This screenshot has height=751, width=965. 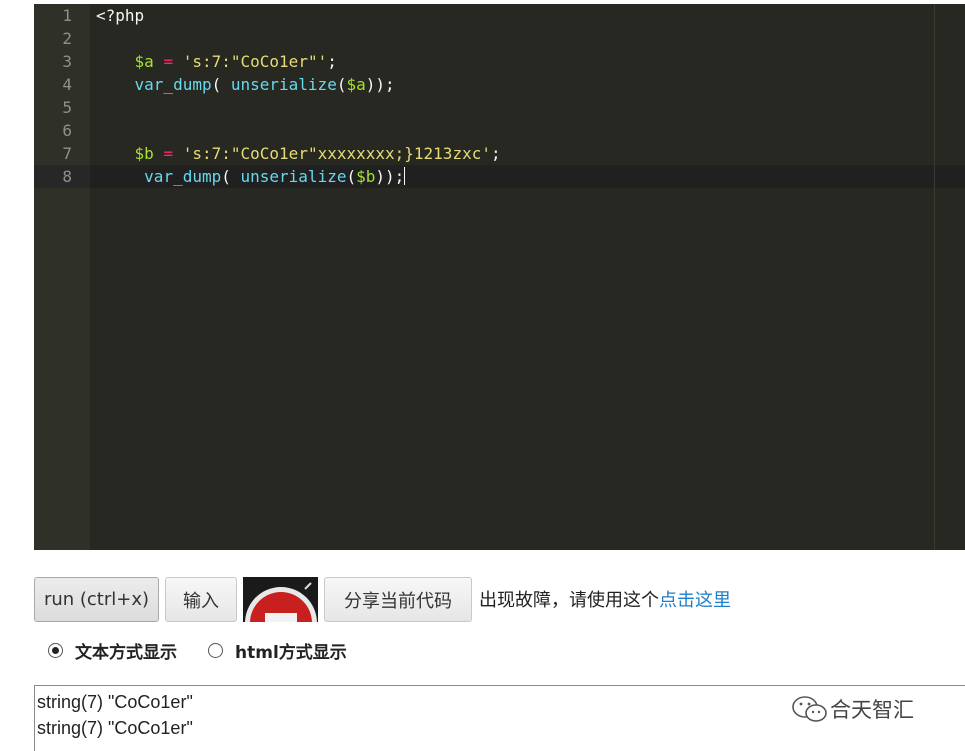 I want to click on radio-text-mode: 文本方式显示, so click(x=112, y=650).